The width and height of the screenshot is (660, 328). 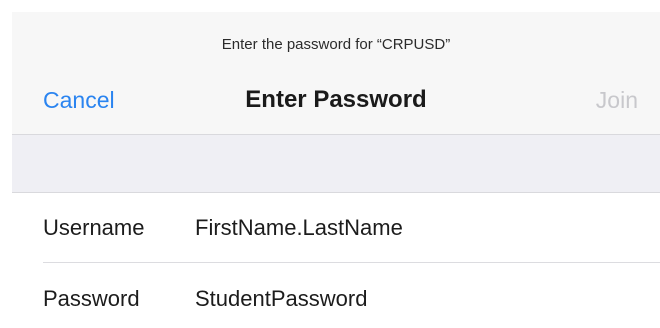 What do you see at coordinates (91, 298) in the screenshot?
I see `password-label: Password` at bounding box center [91, 298].